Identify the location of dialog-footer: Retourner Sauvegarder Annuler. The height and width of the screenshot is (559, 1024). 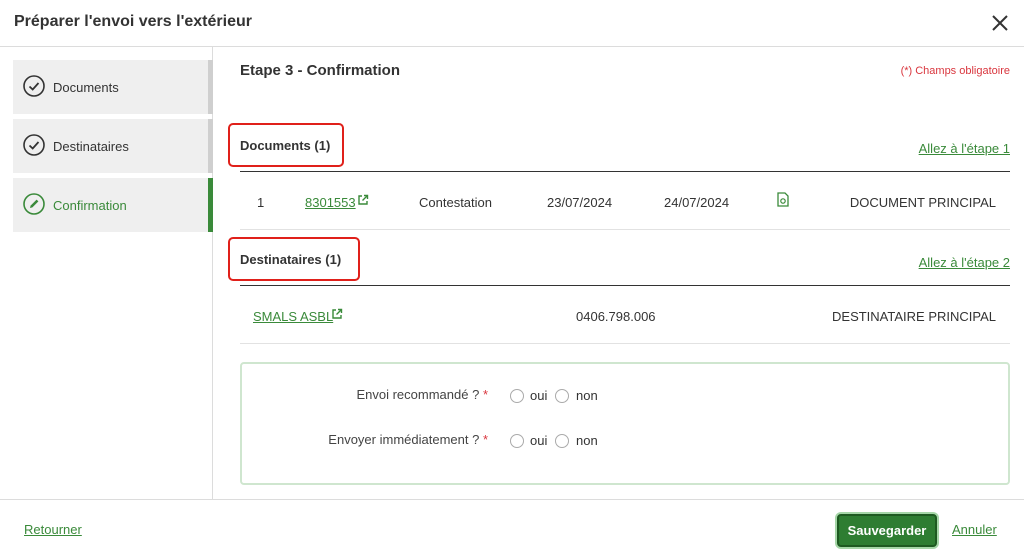
(512, 529).